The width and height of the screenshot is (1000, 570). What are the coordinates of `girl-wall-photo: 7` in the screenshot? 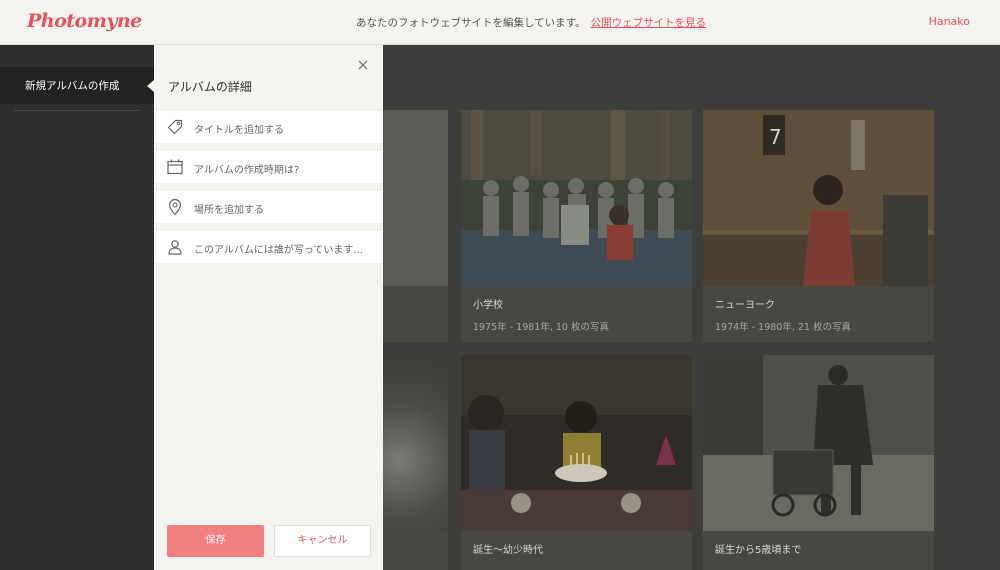 It's located at (818, 198).